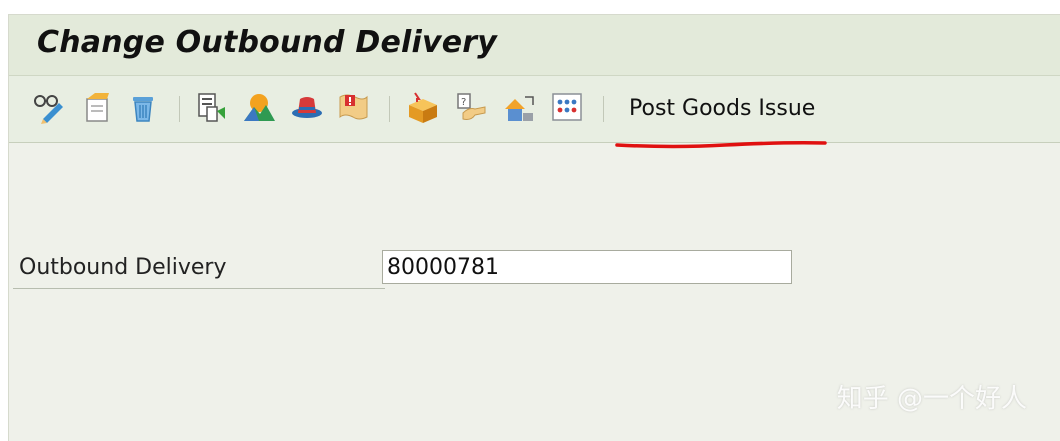  Describe the element at coordinates (722, 108) in the screenshot. I see `post-goods-issue-button: Post Goods Issue` at that location.